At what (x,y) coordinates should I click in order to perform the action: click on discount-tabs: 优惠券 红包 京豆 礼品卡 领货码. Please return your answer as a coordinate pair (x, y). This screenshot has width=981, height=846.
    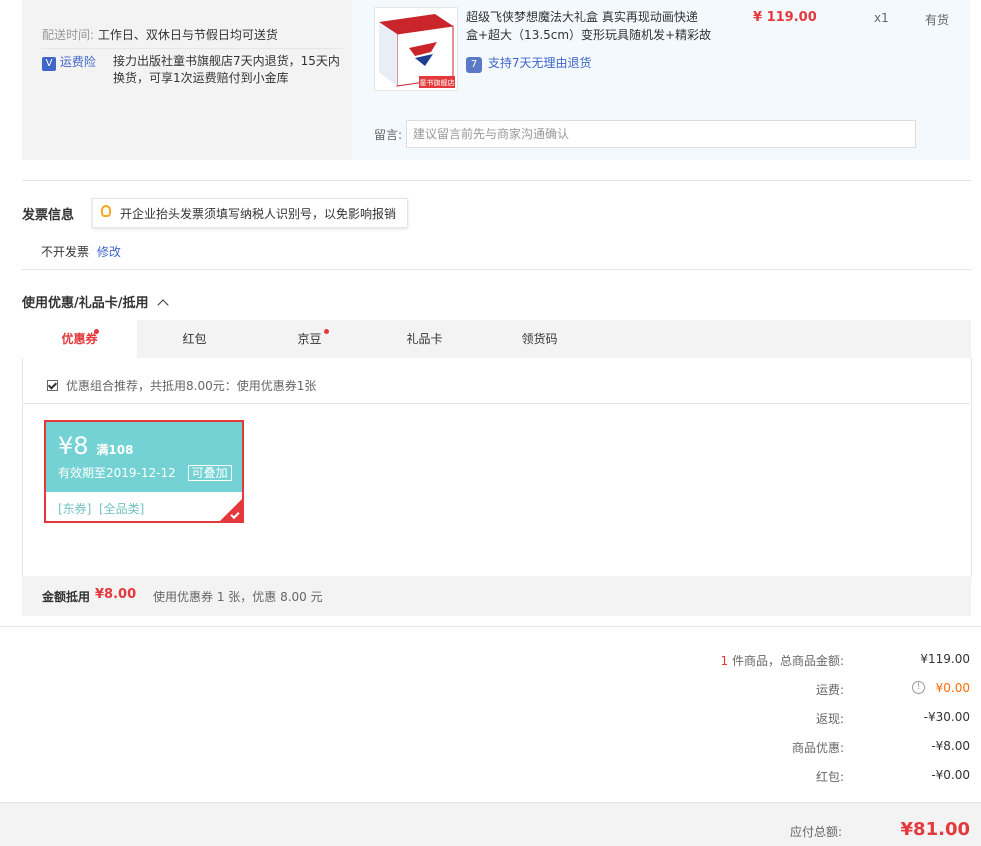
    Looking at the image, I should click on (496, 339).